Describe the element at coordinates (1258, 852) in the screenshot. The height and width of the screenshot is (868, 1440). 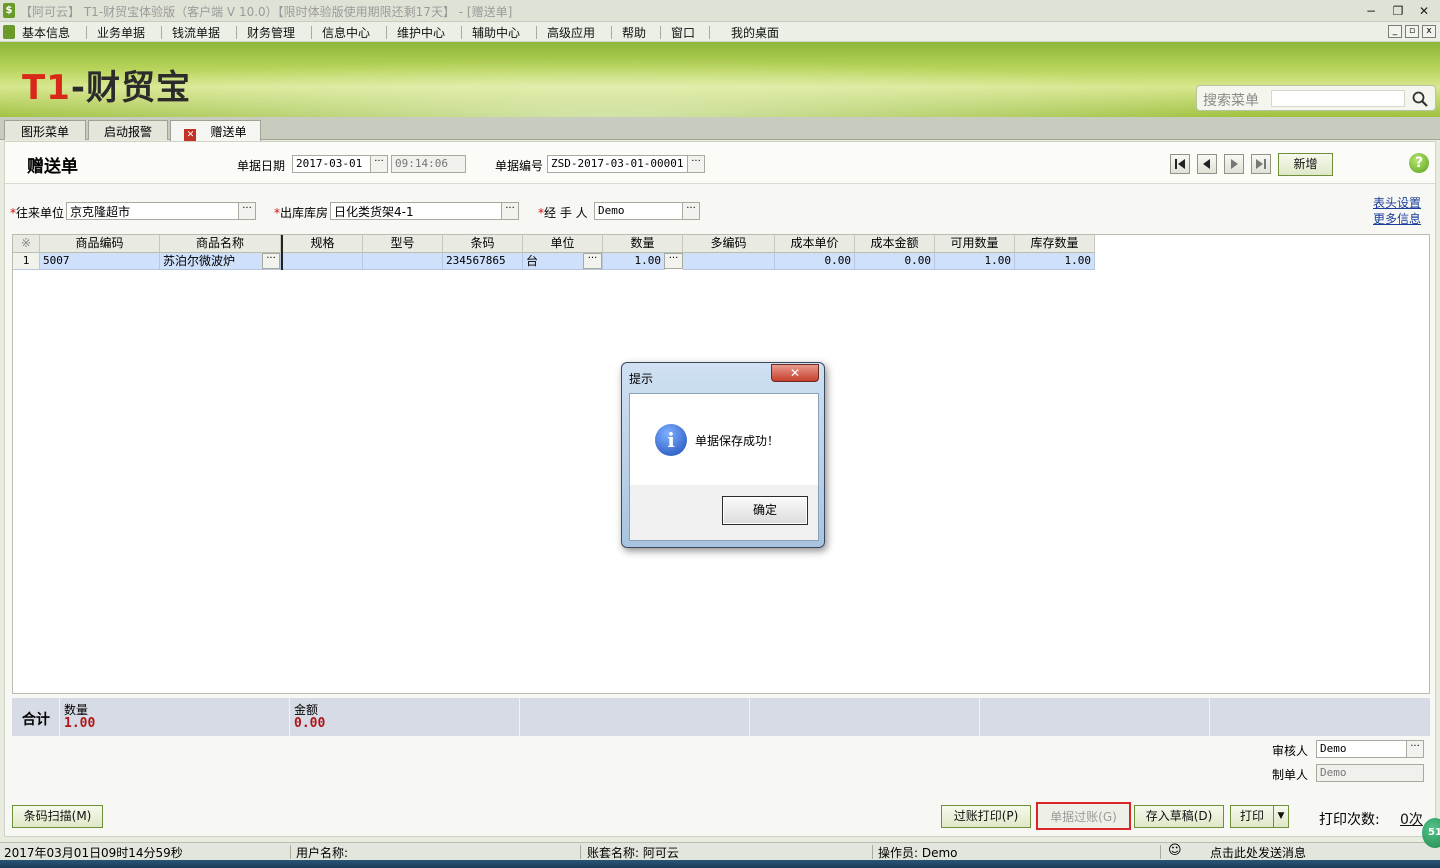
I see `send-message-link: 点击此处发送消息` at that location.